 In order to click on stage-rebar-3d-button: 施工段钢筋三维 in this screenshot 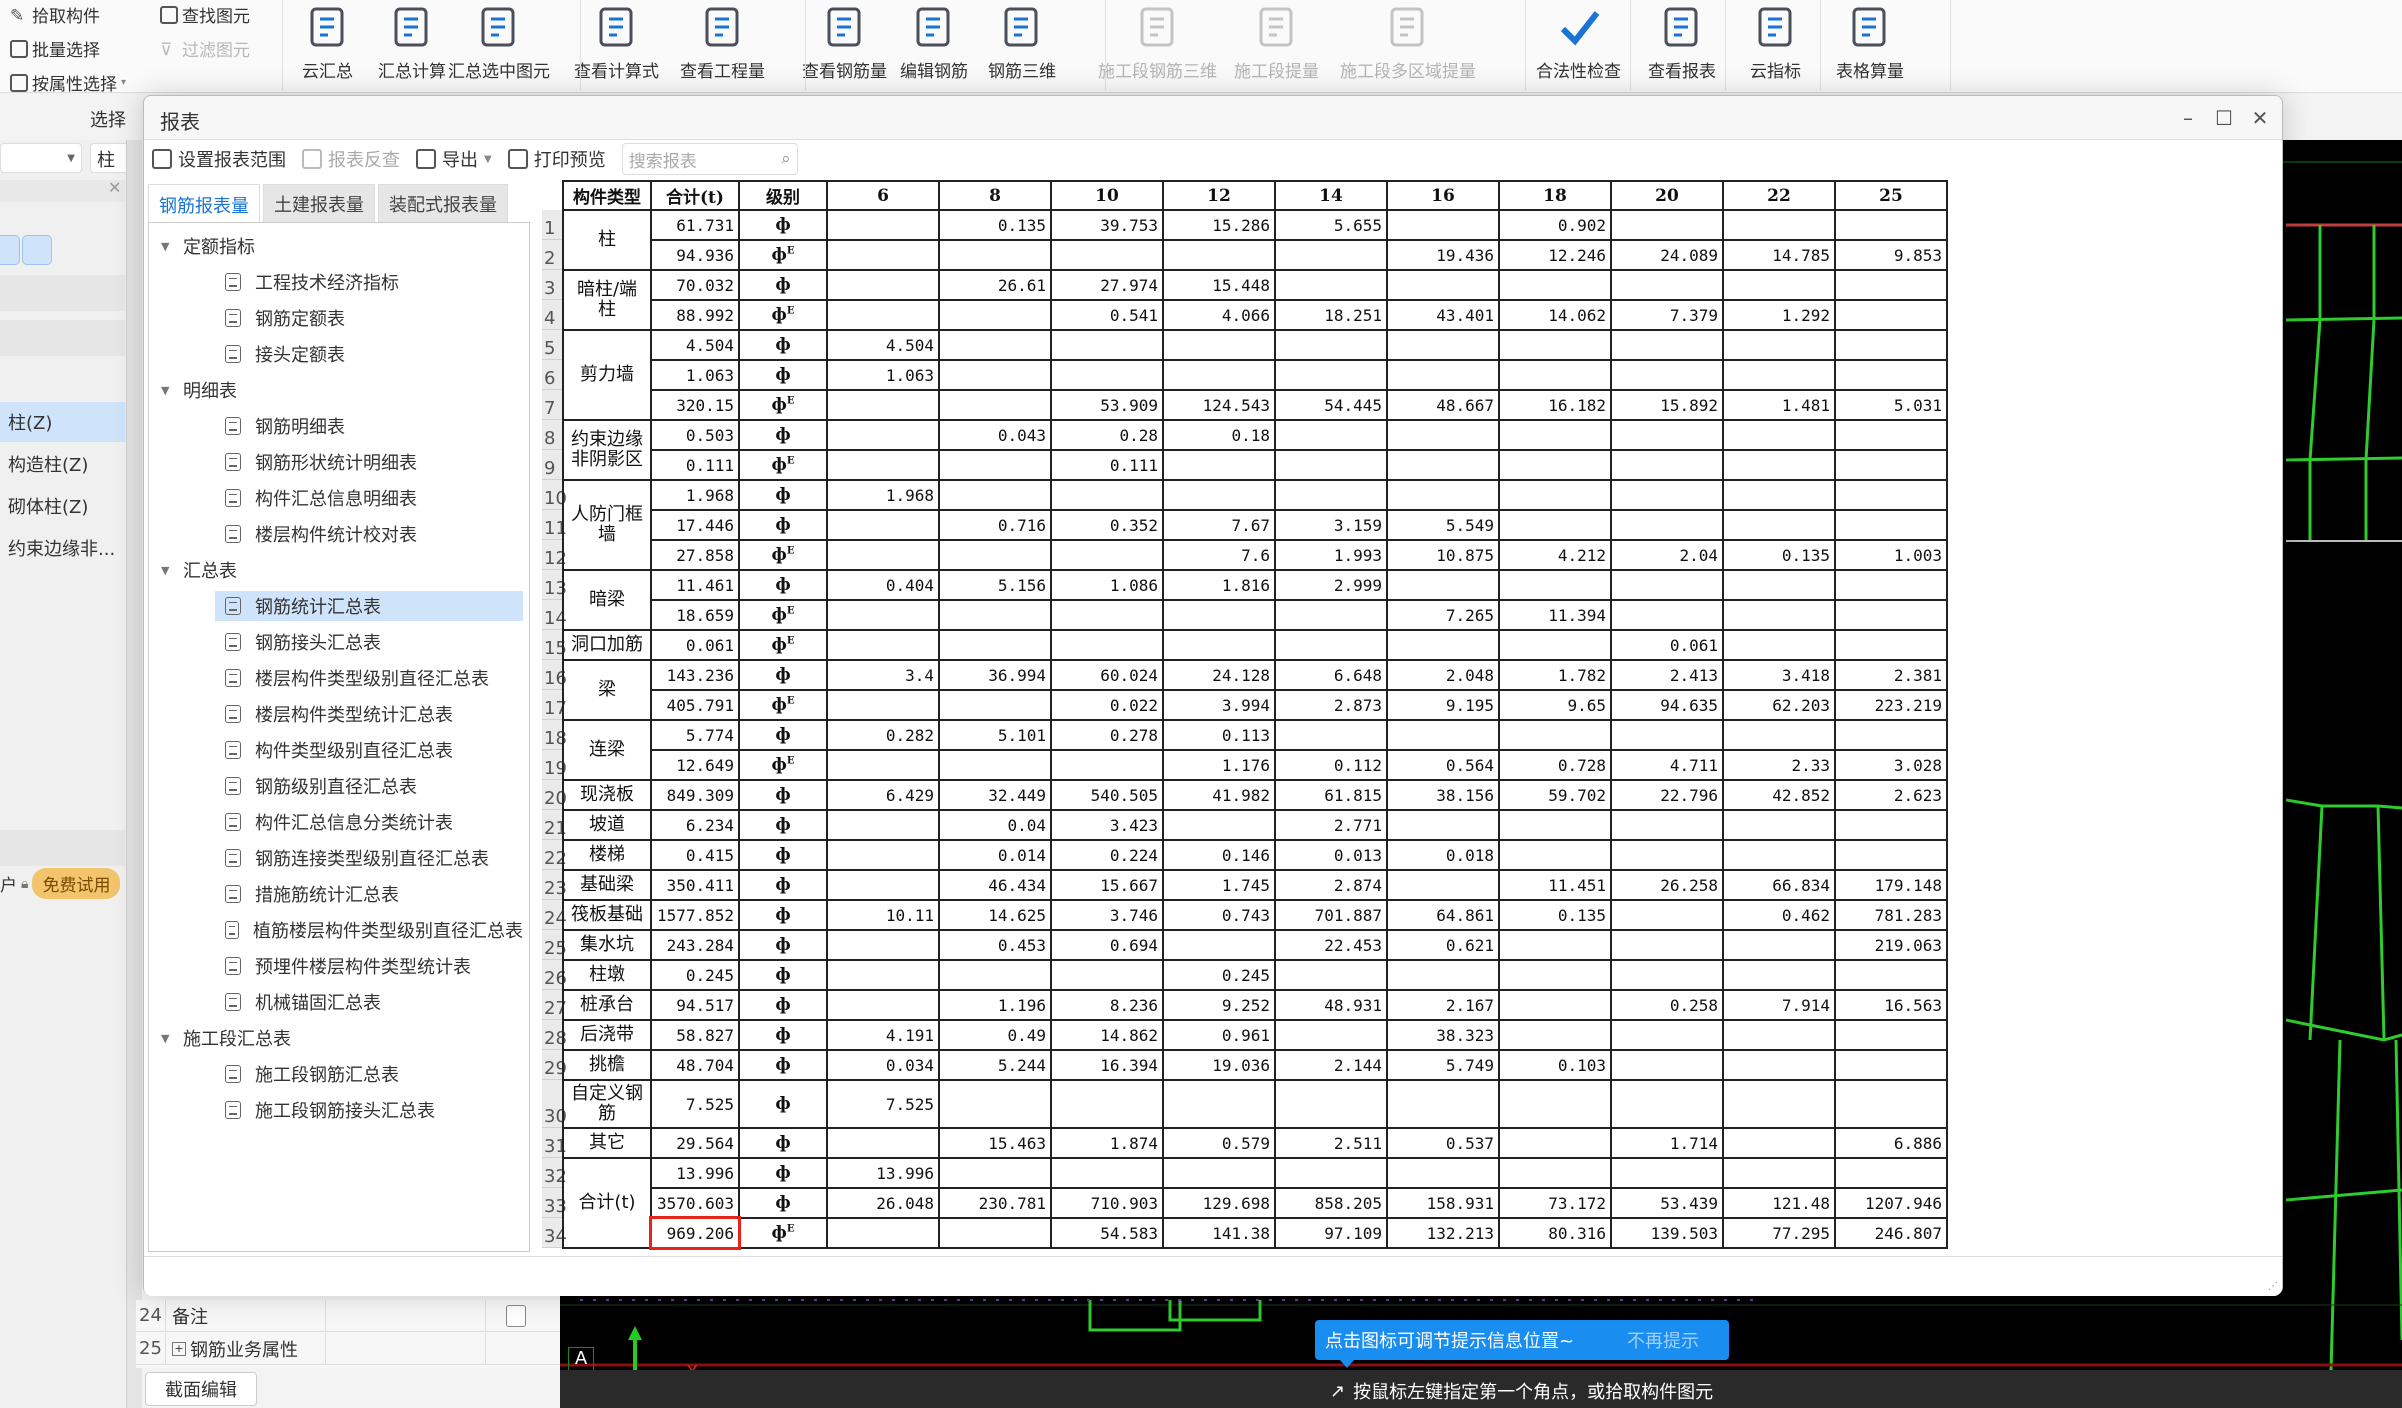, I will do `click(1157, 41)`.